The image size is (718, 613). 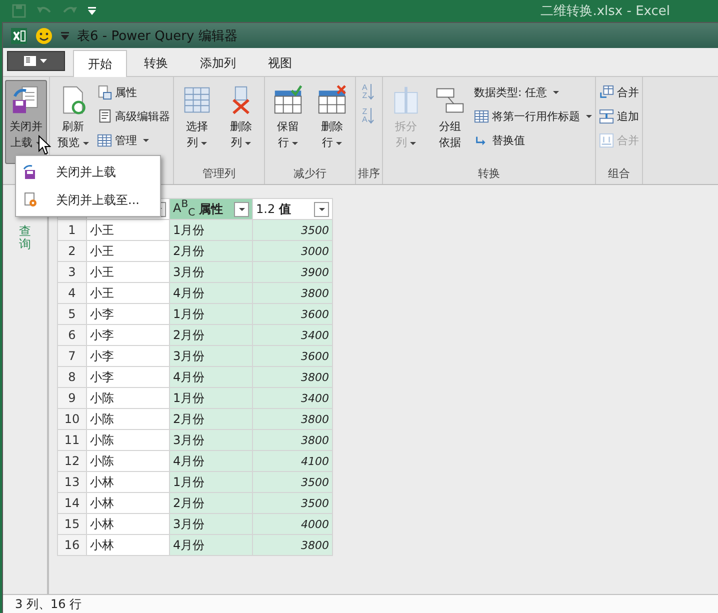 I want to click on ribbon-button: 追加, so click(x=619, y=116).